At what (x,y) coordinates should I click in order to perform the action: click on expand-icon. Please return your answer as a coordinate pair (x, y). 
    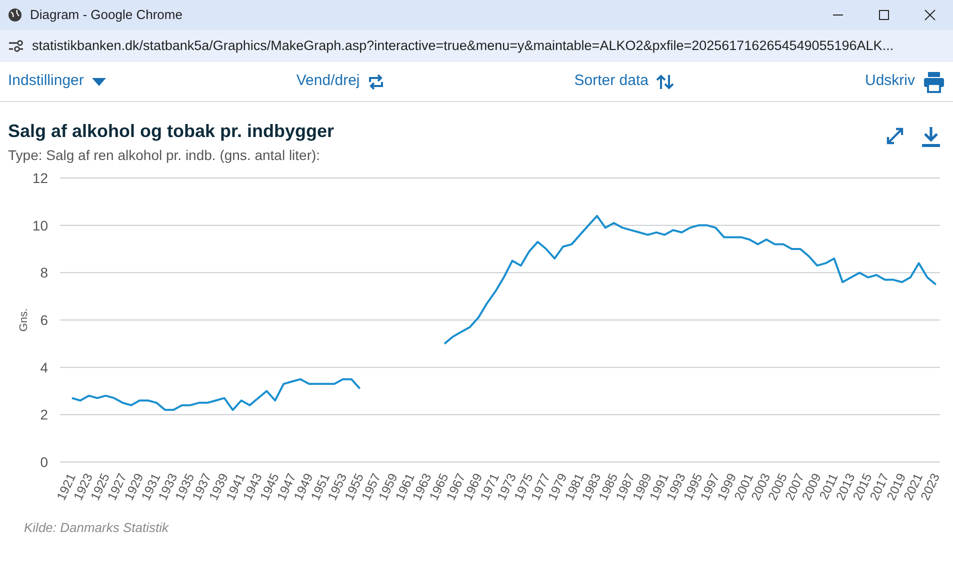
    Looking at the image, I should click on (895, 136).